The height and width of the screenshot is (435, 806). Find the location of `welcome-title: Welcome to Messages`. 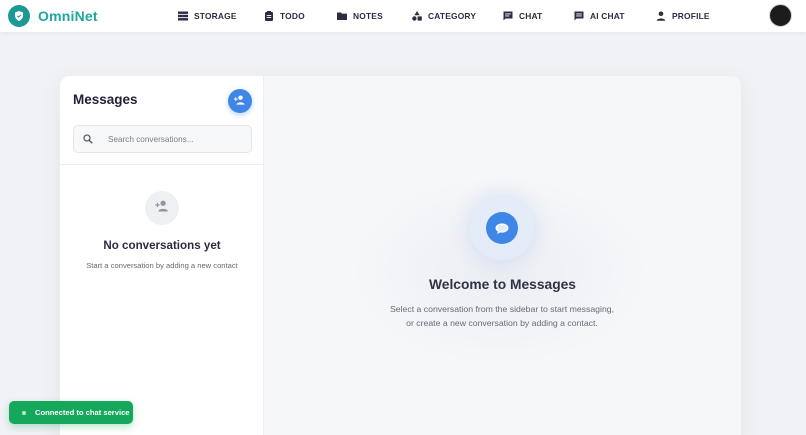

welcome-title: Welcome to Messages is located at coordinates (502, 284).